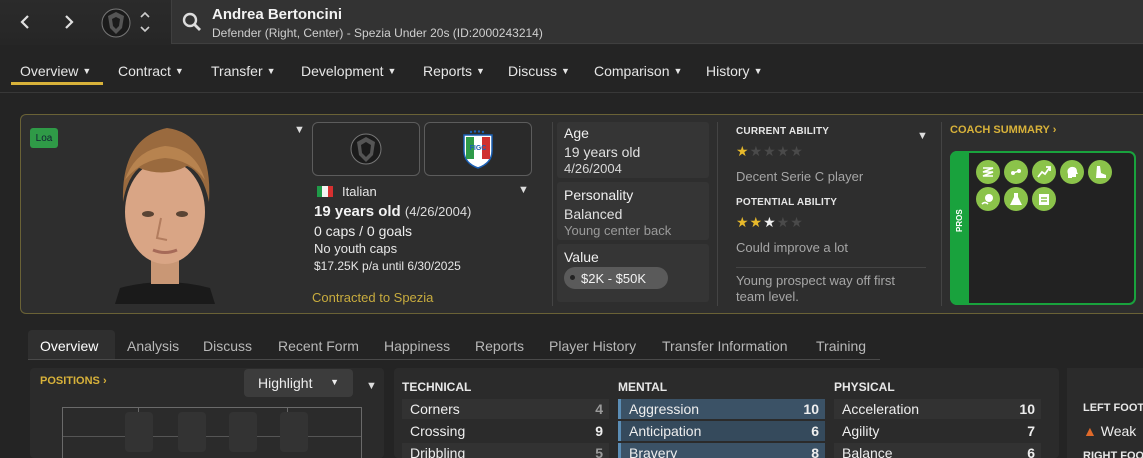  I want to click on attribute-row-balance: Balance 6, so click(937, 450).